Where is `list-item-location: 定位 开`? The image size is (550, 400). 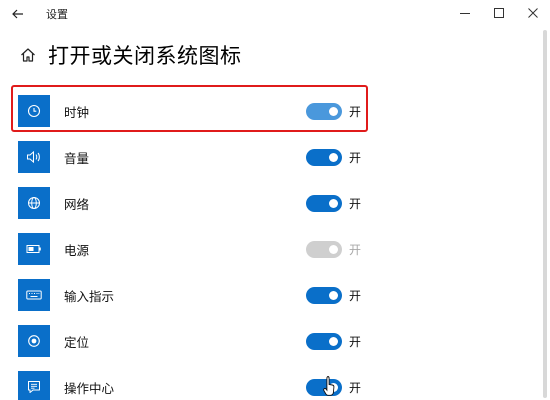 list-item-location: 定位 开 is located at coordinates (190, 341).